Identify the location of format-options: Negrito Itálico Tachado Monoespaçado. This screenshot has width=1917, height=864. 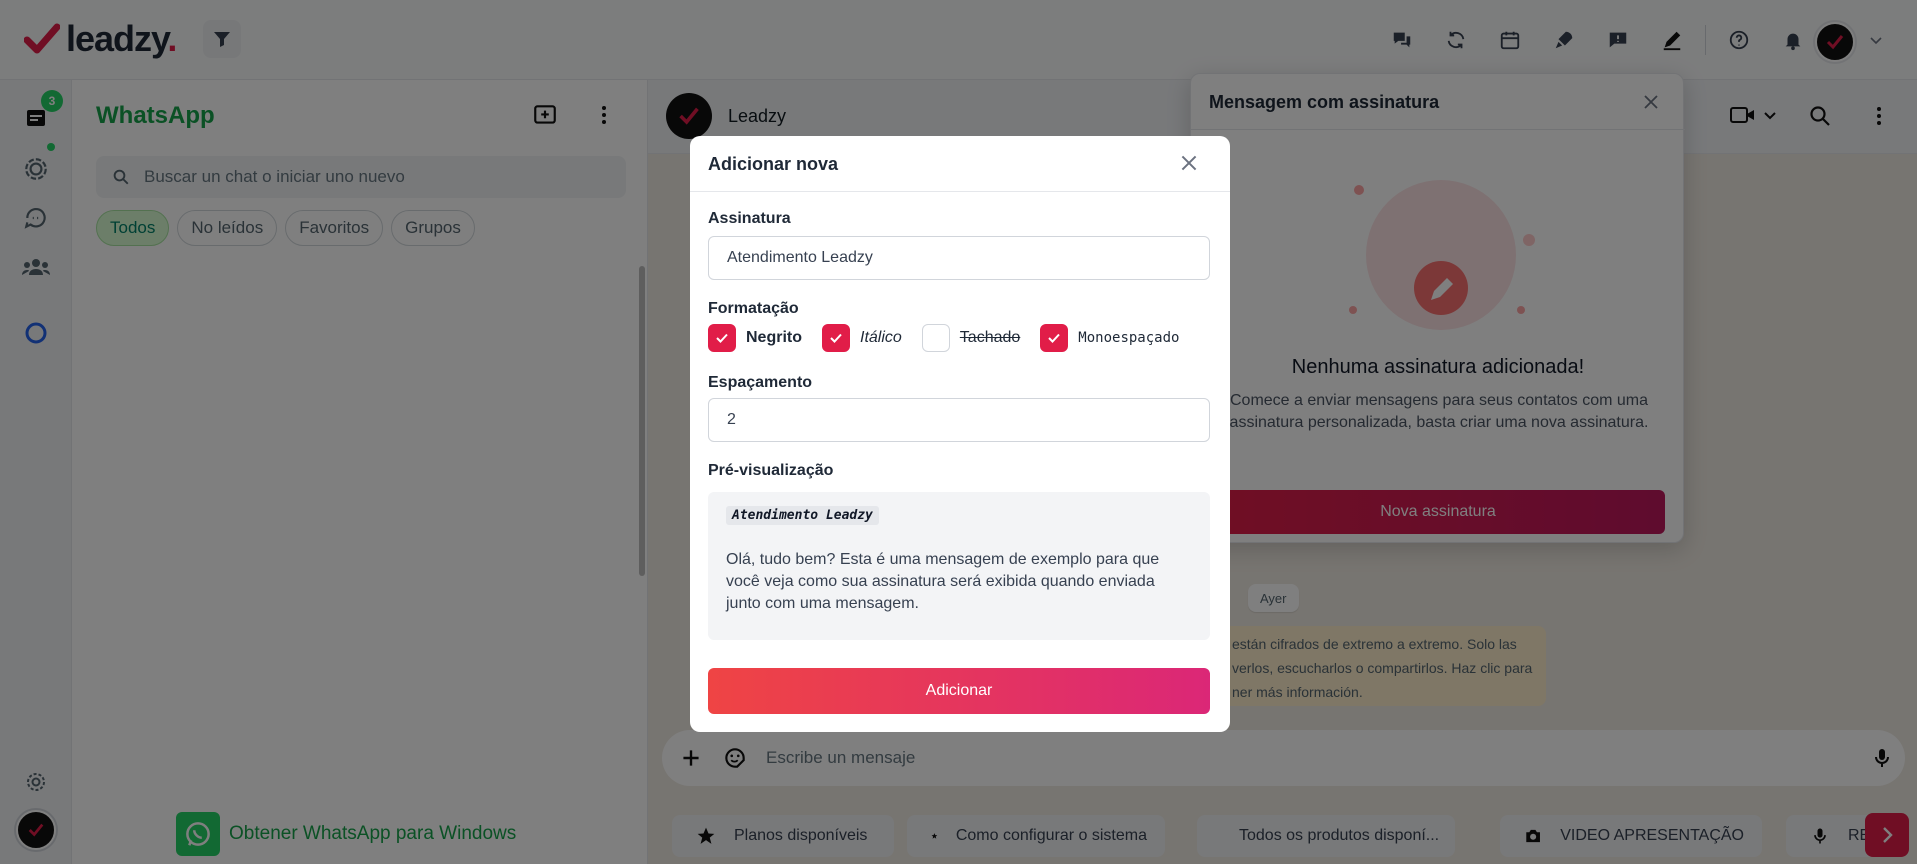
(953, 338).